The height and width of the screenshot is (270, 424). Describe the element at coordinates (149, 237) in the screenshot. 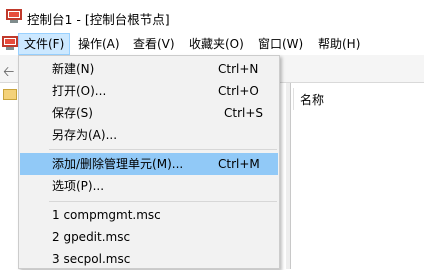

I see `menu-item-recent-2: 2 gpedit.msc` at that location.